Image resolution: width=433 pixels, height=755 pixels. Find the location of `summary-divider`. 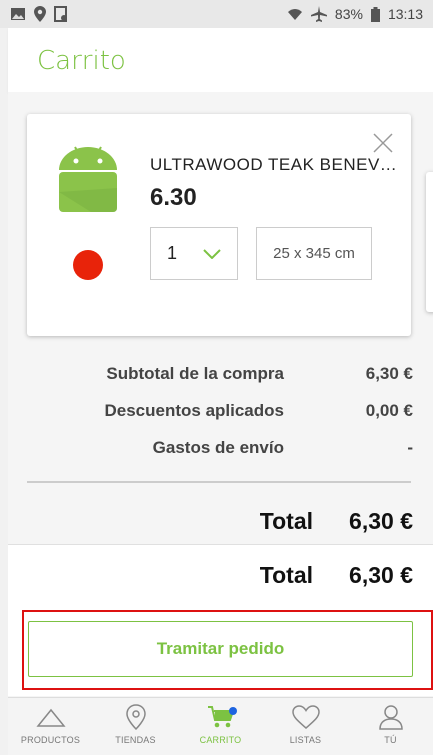

summary-divider is located at coordinates (219, 482).